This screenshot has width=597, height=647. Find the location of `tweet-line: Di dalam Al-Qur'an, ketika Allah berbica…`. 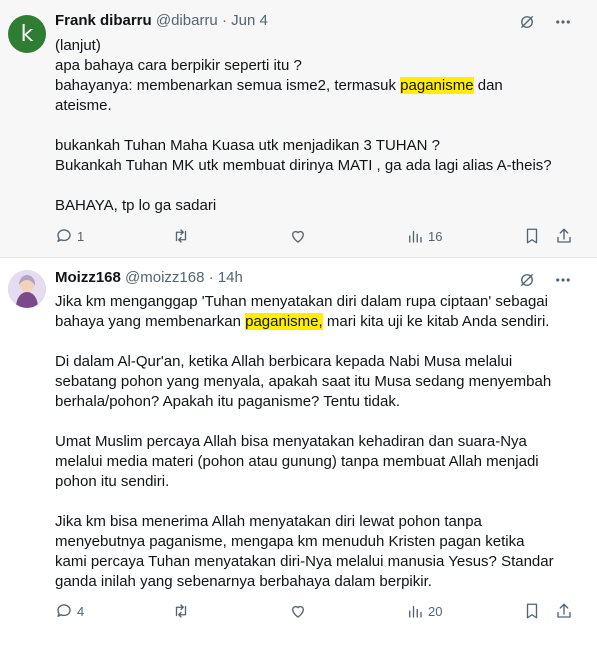

tweet-line: Di dalam Al-Qur'an, ketika Allah berbica… is located at coordinates (312, 362).